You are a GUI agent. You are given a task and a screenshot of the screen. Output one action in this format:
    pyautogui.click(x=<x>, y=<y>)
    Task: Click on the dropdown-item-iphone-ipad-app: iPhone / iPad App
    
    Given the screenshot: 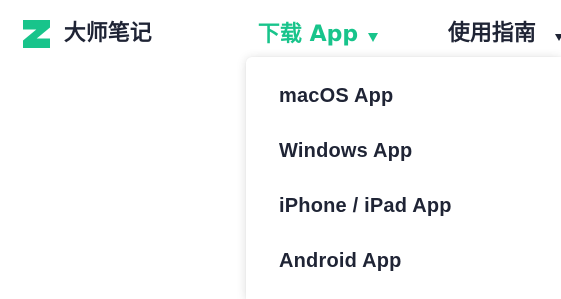 What is the action you would take?
    pyautogui.click(x=365, y=206)
    